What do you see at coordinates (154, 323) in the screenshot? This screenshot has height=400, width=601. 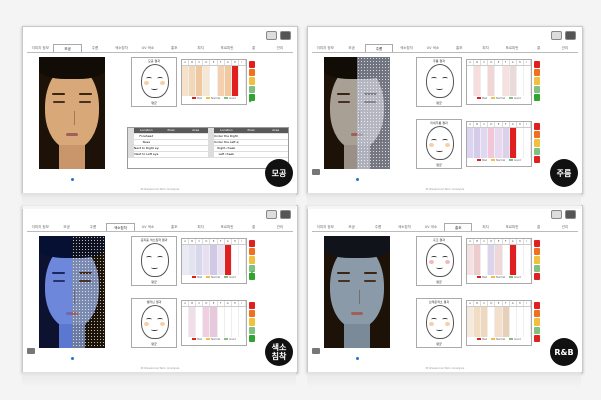 I see `melanin-diagram: 멜라닌 결과 평균` at bounding box center [154, 323].